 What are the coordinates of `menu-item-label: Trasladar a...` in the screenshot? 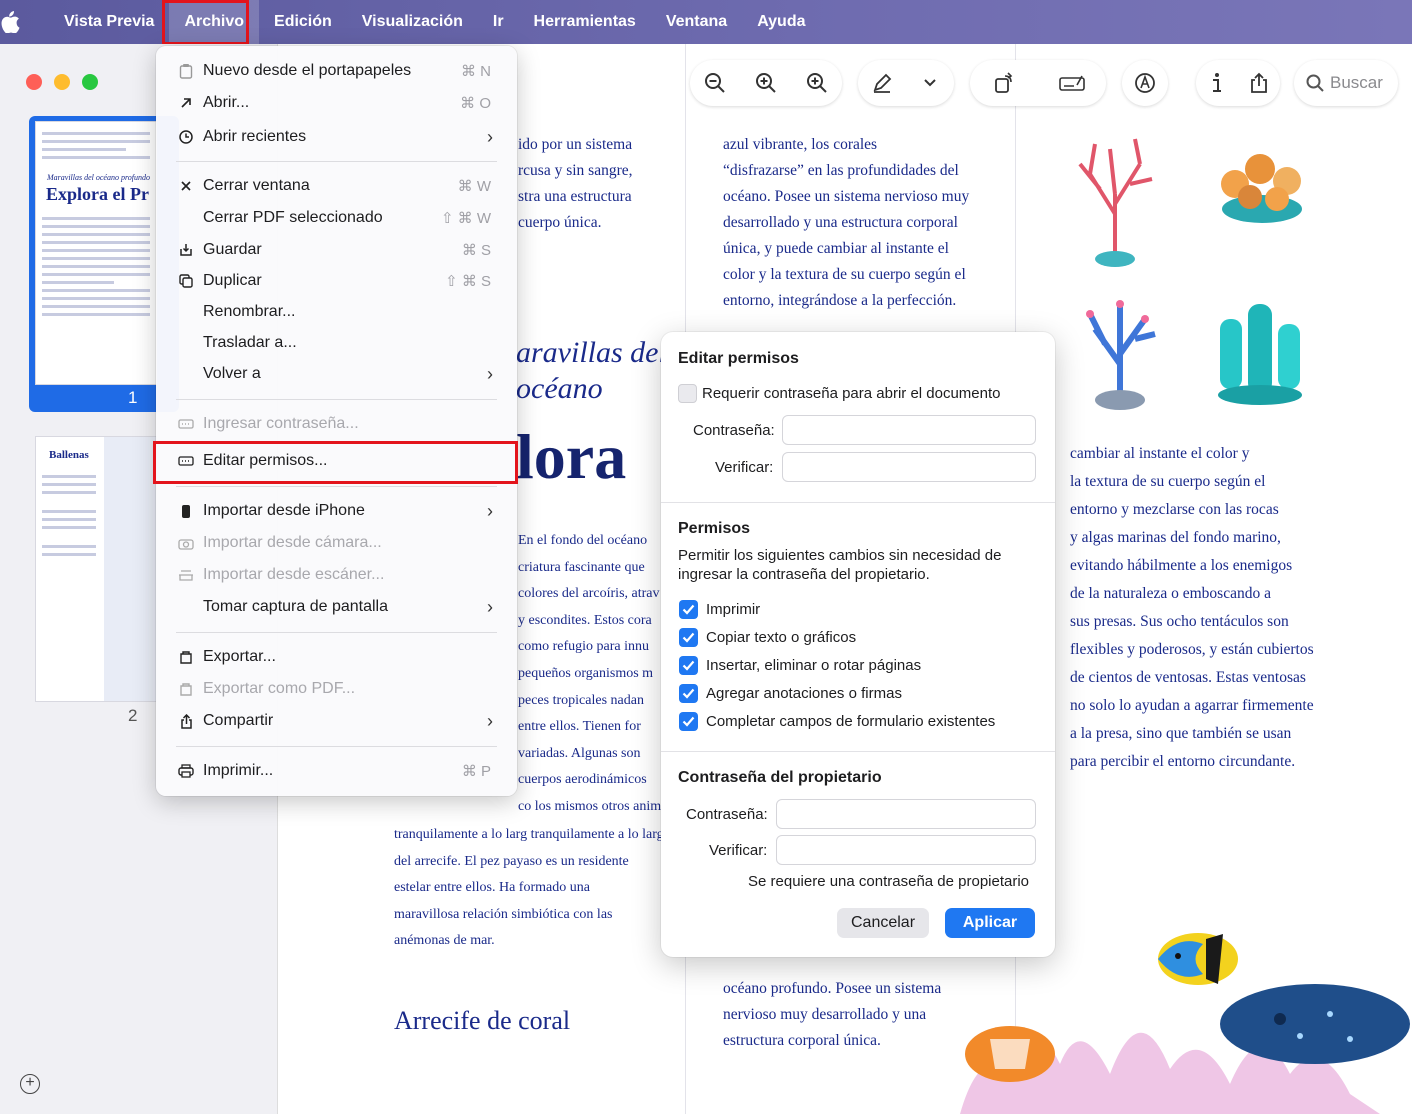 It's located at (250, 342).